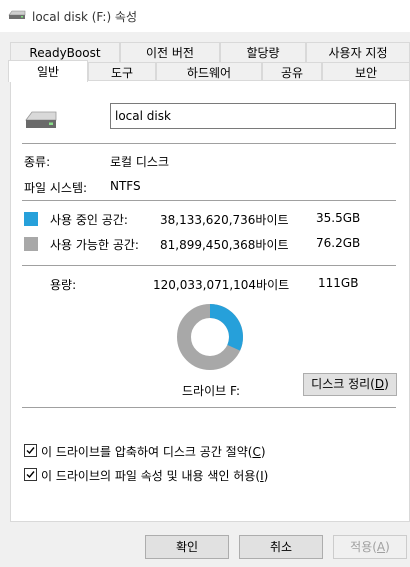 Image resolution: width=410 pixels, height=567 pixels. I want to click on ok-button: 확인, so click(187, 547).